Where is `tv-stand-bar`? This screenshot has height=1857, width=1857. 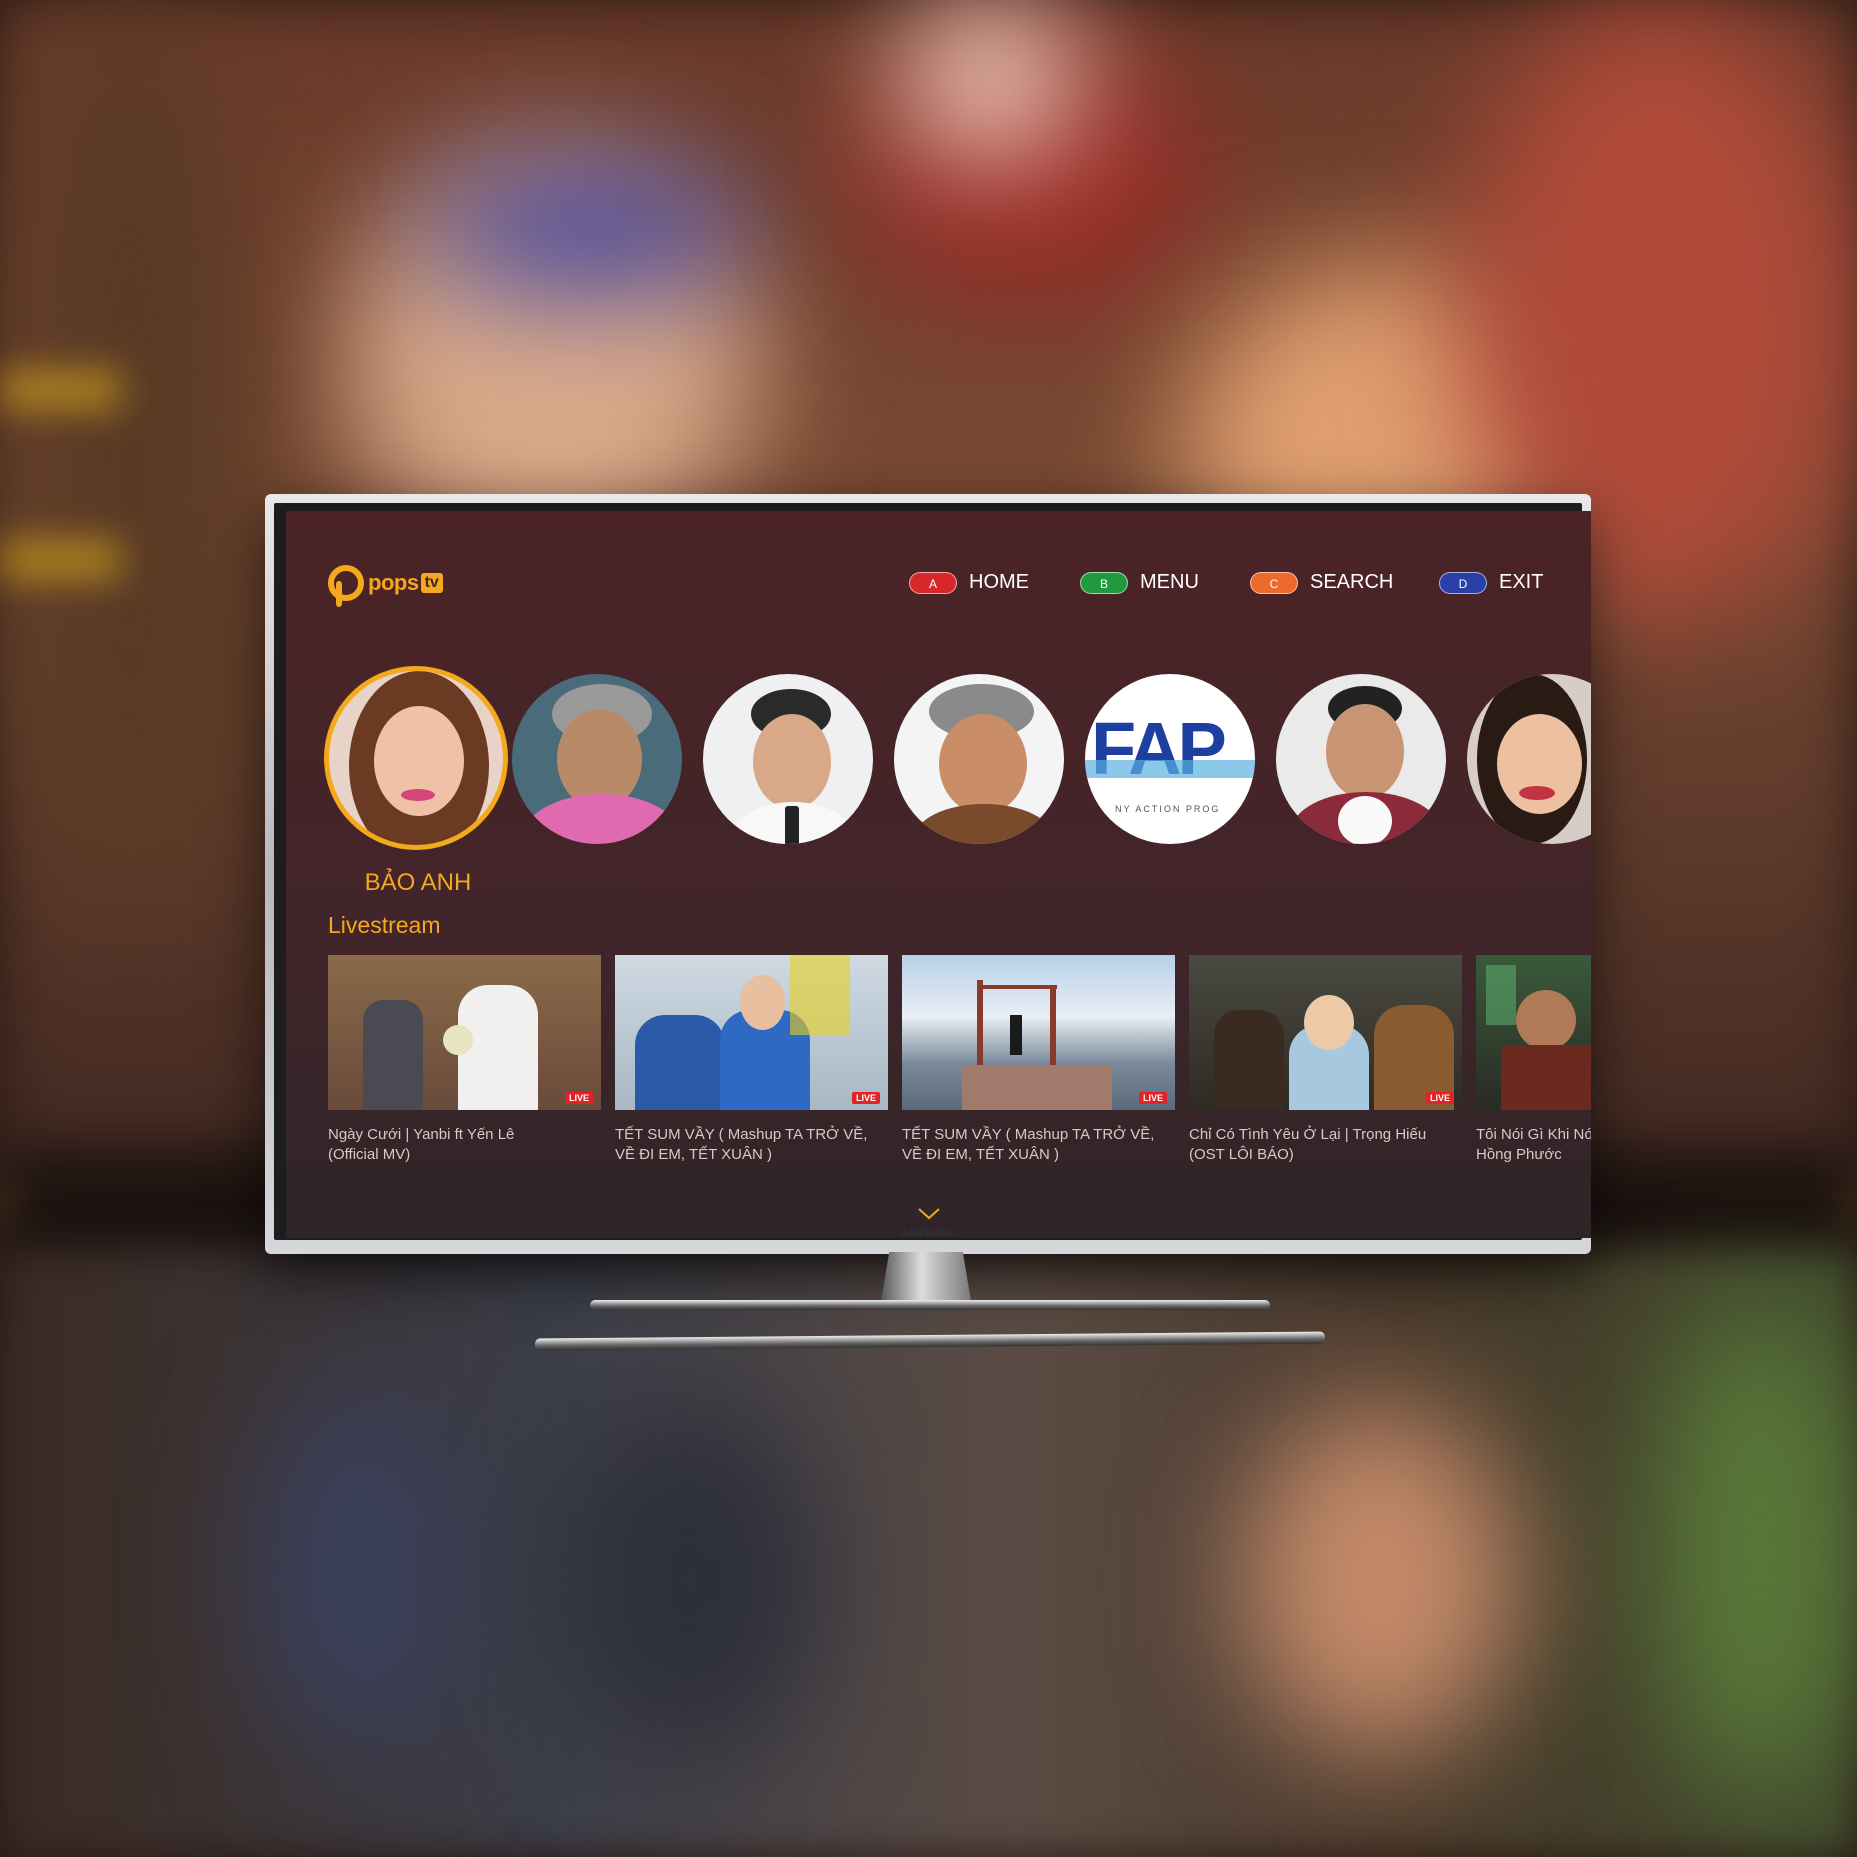 tv-stand-bar is located at coordinates (930, 1305).